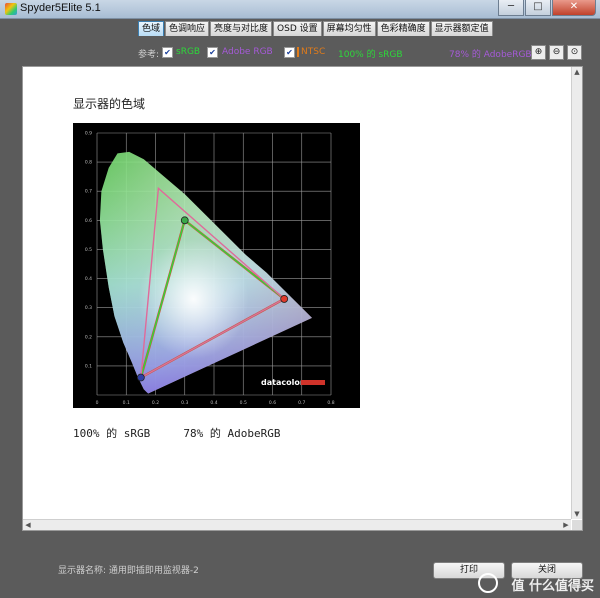 The height and width of the screenshot is (598, 600). I want to click on tab-gamut: 色域, so click(151, 28).